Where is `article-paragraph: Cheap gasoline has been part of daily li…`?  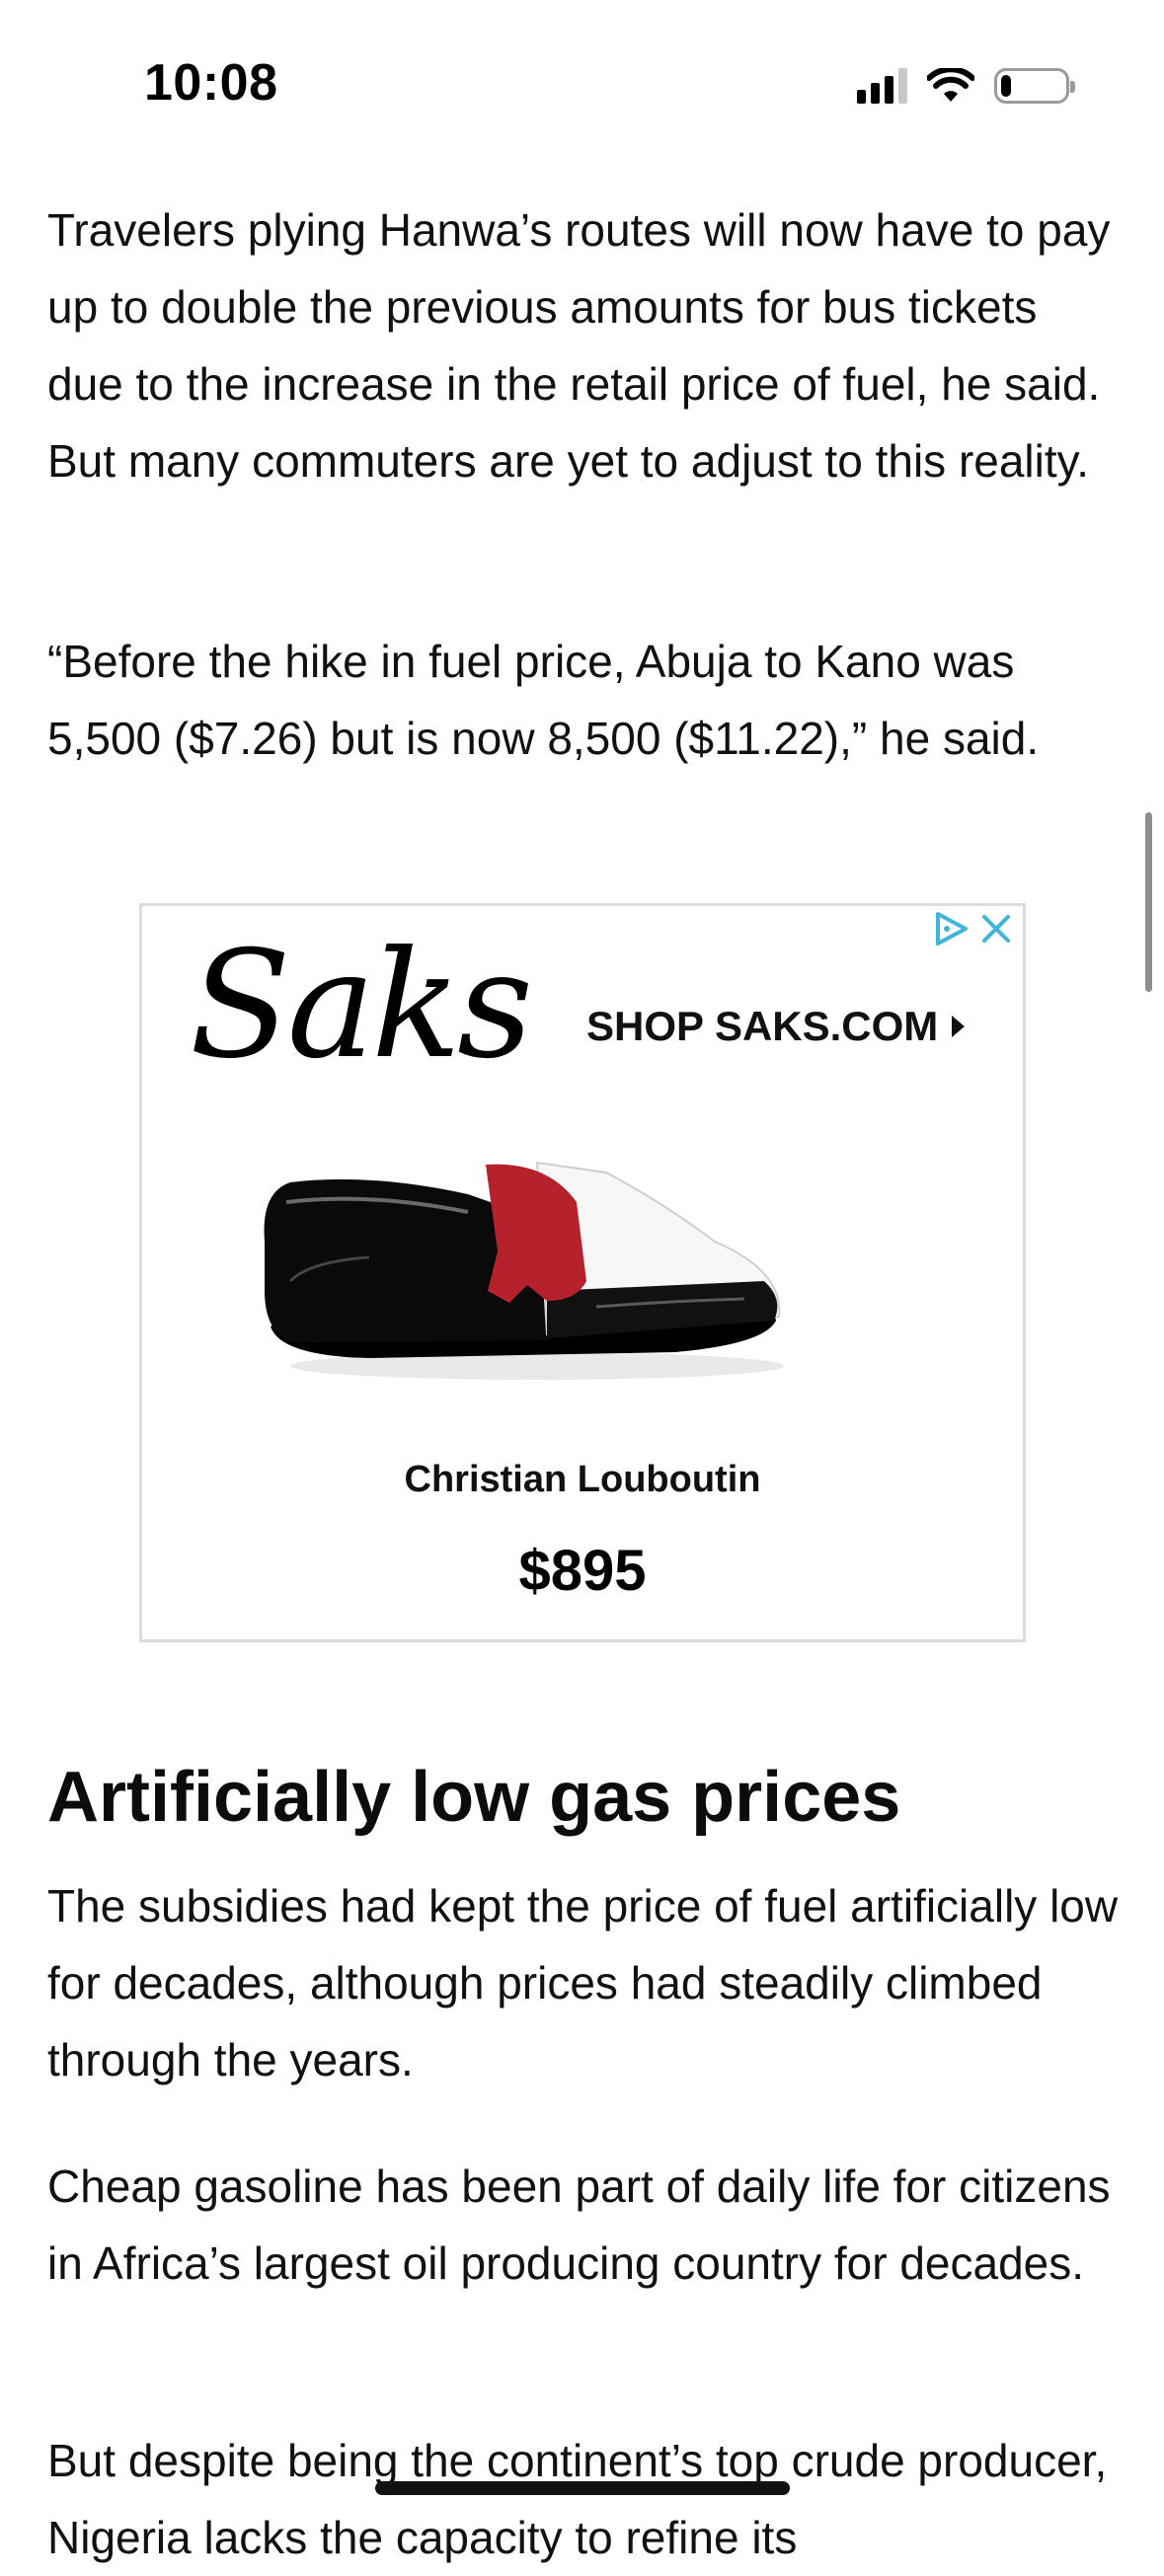
article-paragraph: Cheap gasoline has been part of daily li… is located at coordinates (579, 2224).